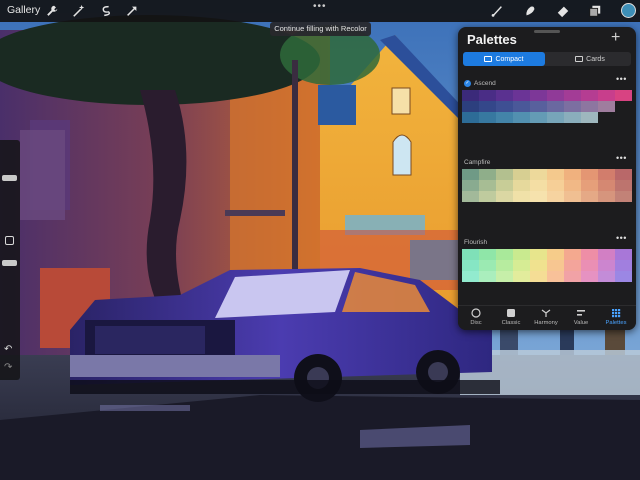 The height and width of the screenshot is (480, 640). What do you see at coordinates (530, 11) in the screenshot?
I see `smudge-icon` at bounding box center [530, 11].